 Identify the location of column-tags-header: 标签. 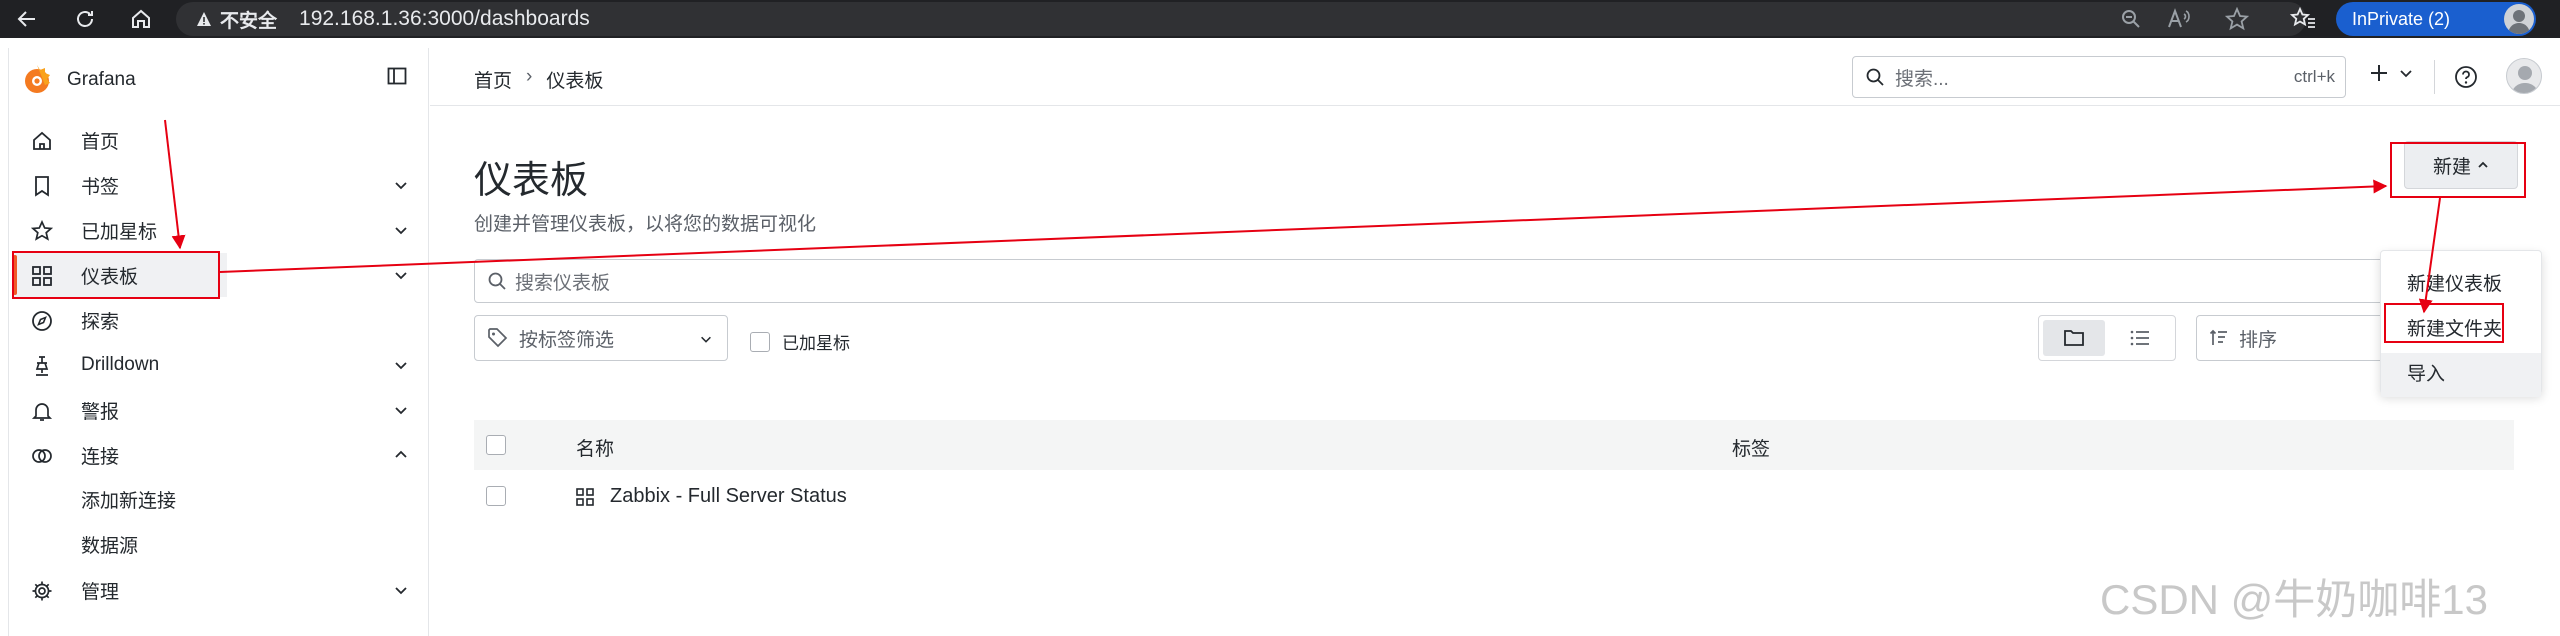
(1751, 449).